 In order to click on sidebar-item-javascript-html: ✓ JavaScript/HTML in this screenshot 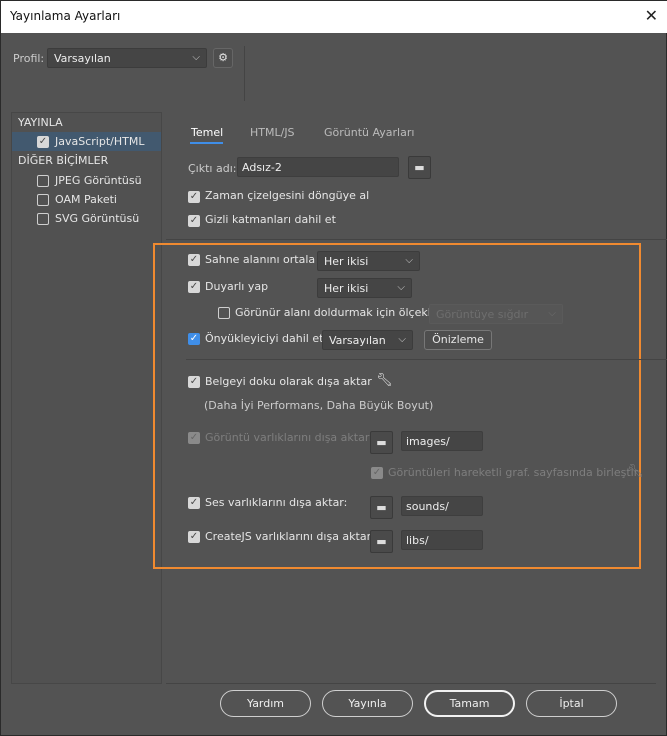, I will do `click(86, 141)`.